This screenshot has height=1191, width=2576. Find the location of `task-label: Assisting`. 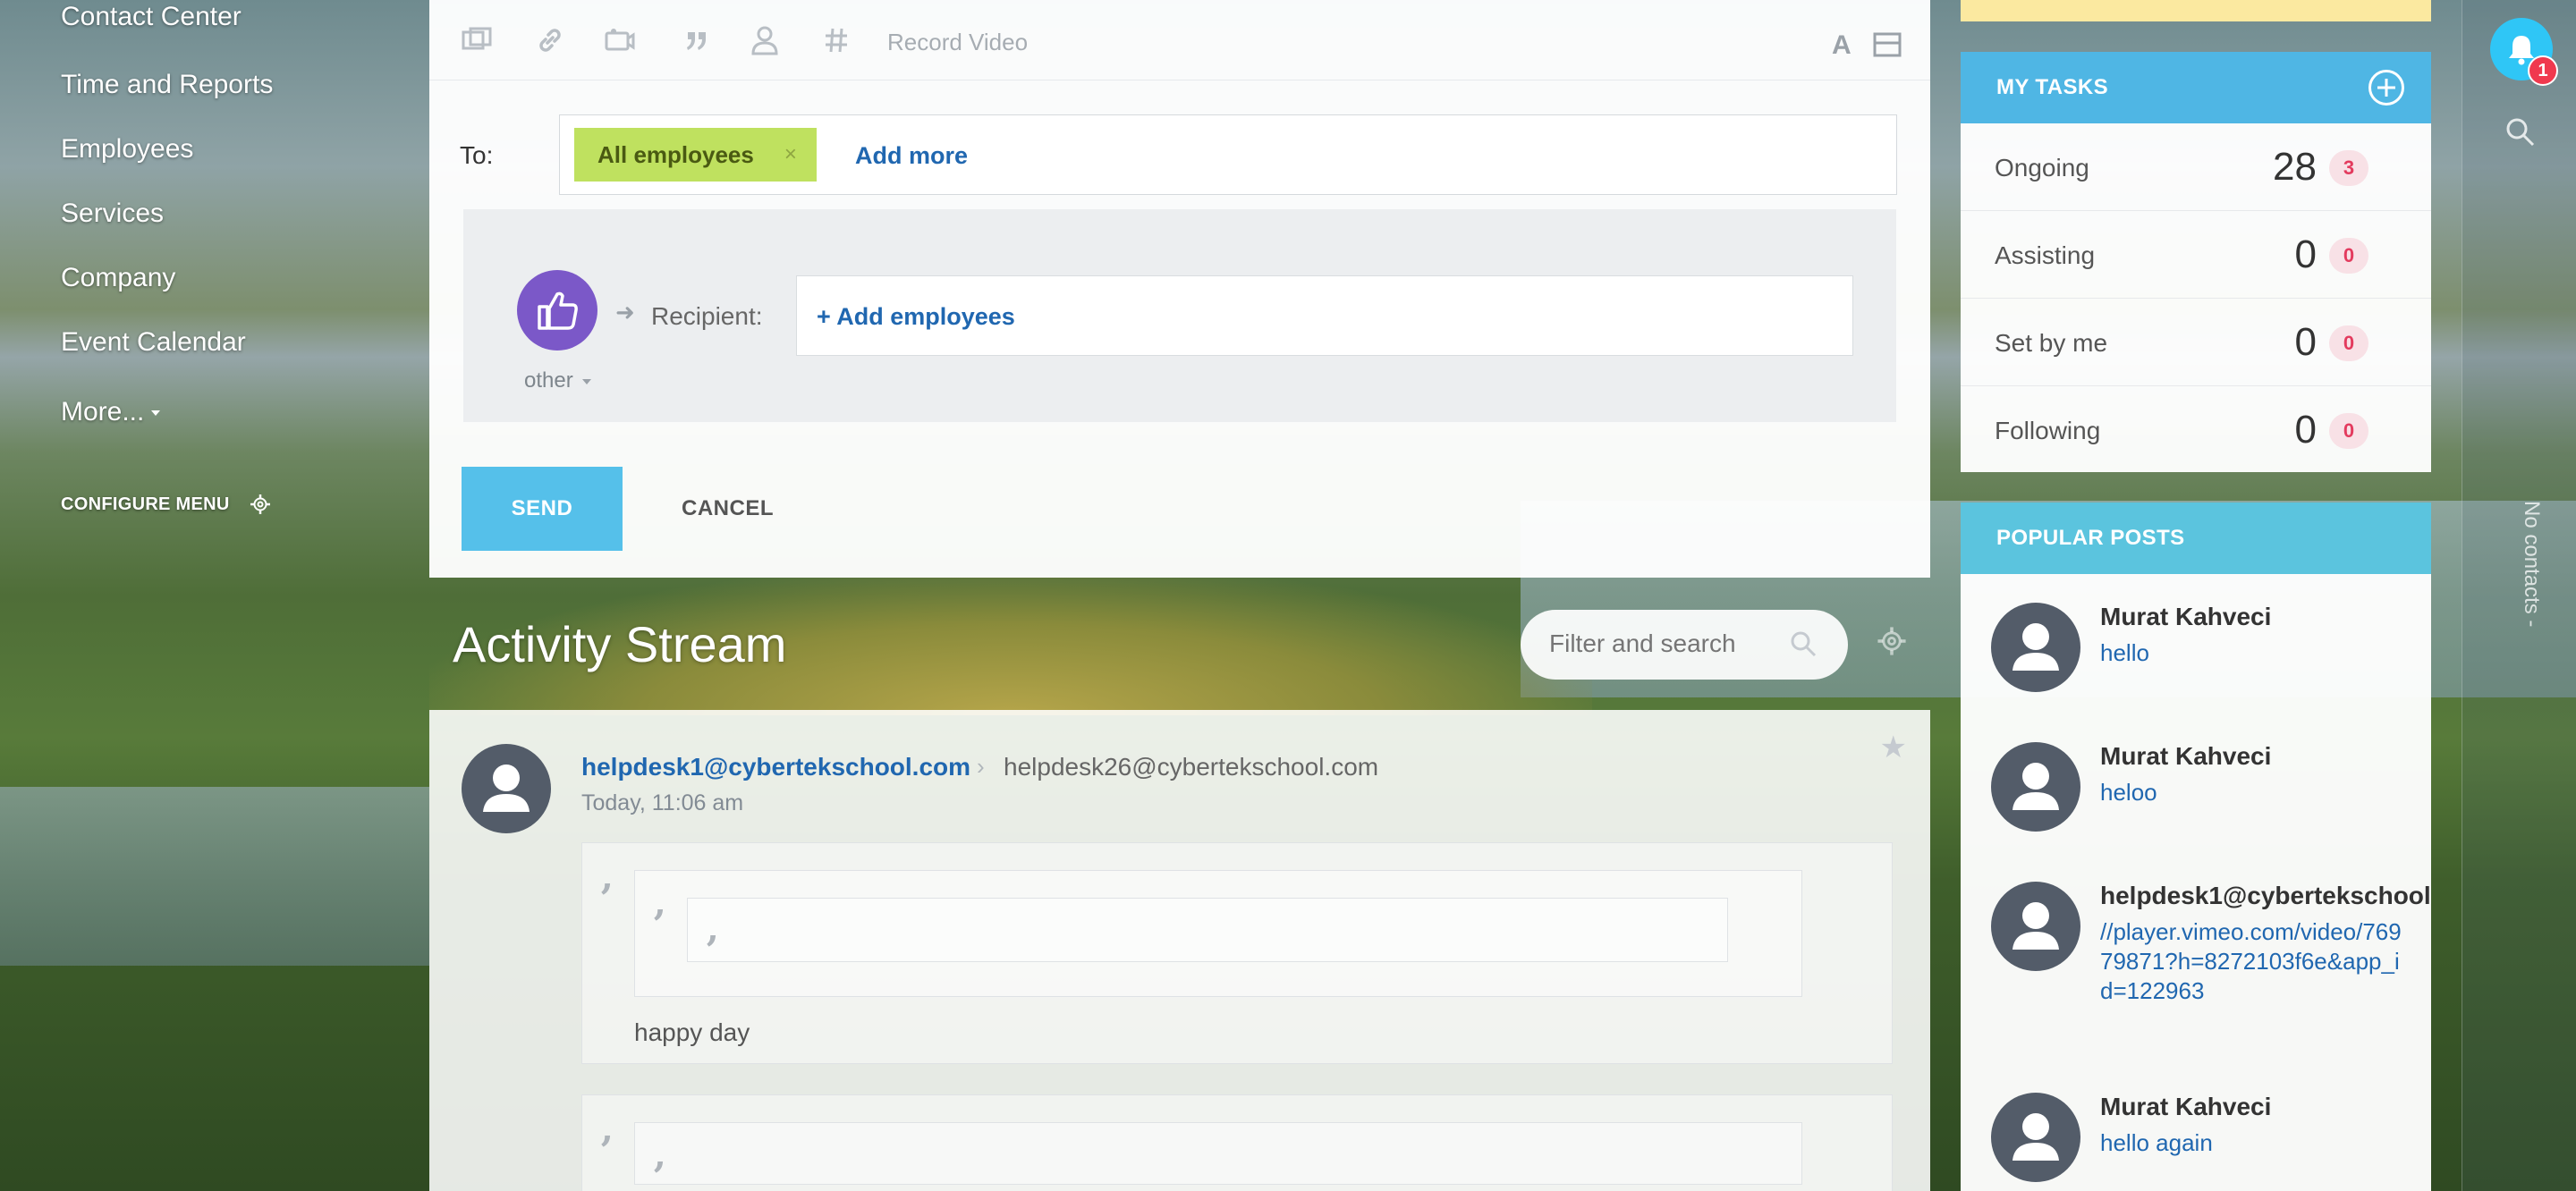

task-label: Assisting is located at coordinates (2045, 255).